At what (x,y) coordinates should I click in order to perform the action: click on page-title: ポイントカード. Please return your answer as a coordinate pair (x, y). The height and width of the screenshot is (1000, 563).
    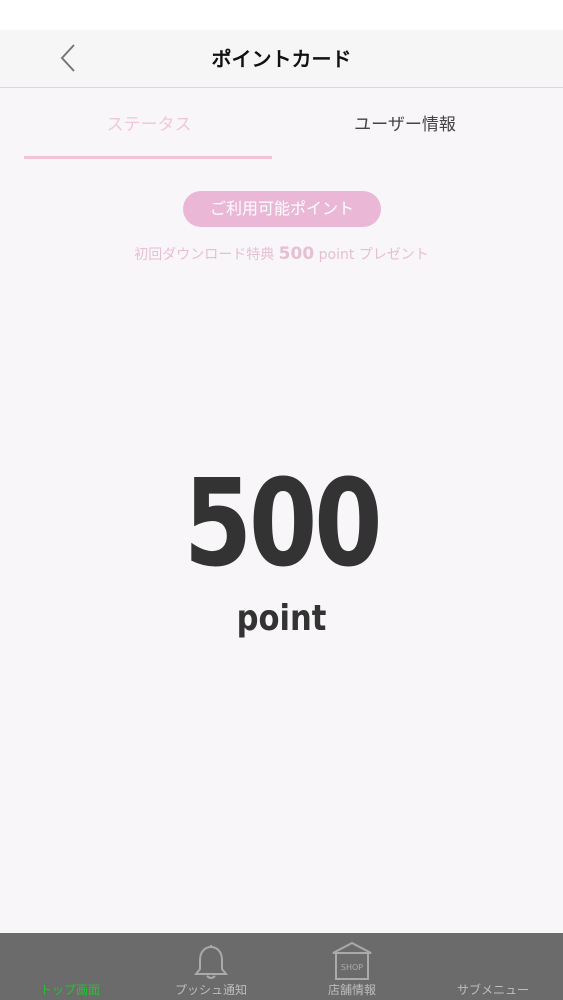
    Looking at the image, I should click on (281, 59).